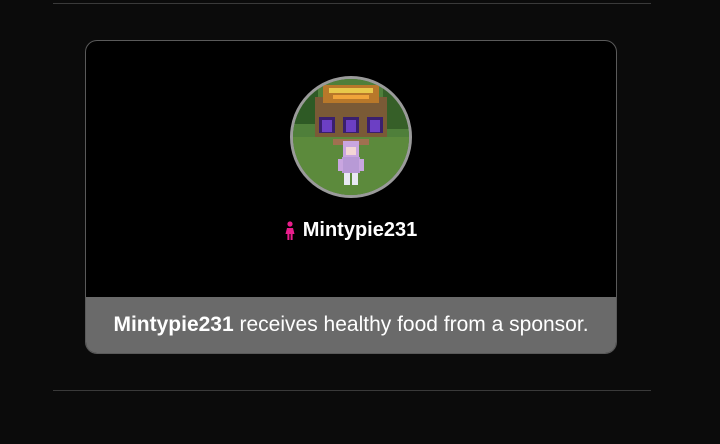 This screenshot has width=720, height=444. I want to click on tribute-name: Mintypie231, so click(360, 230).